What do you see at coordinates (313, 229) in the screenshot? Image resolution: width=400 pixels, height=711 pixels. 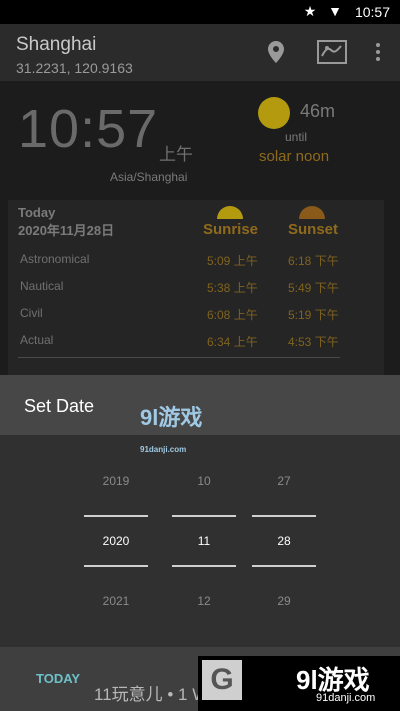 I see `sunset-header: Sunset` at bounding box center [313, 229].